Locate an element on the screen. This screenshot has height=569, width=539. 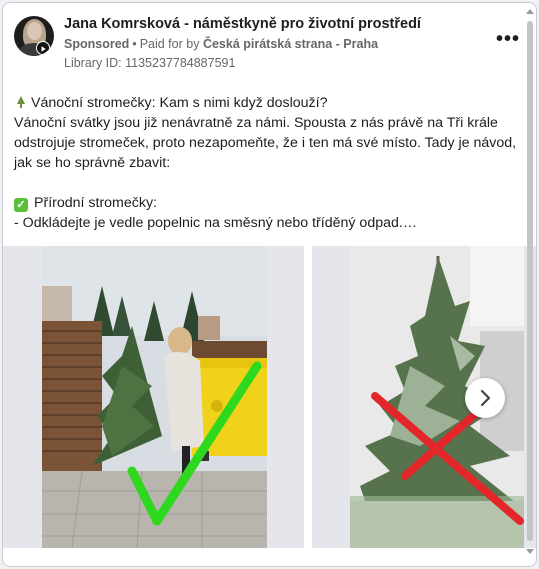
carousel-next-button is located at coordinates (485, 398).